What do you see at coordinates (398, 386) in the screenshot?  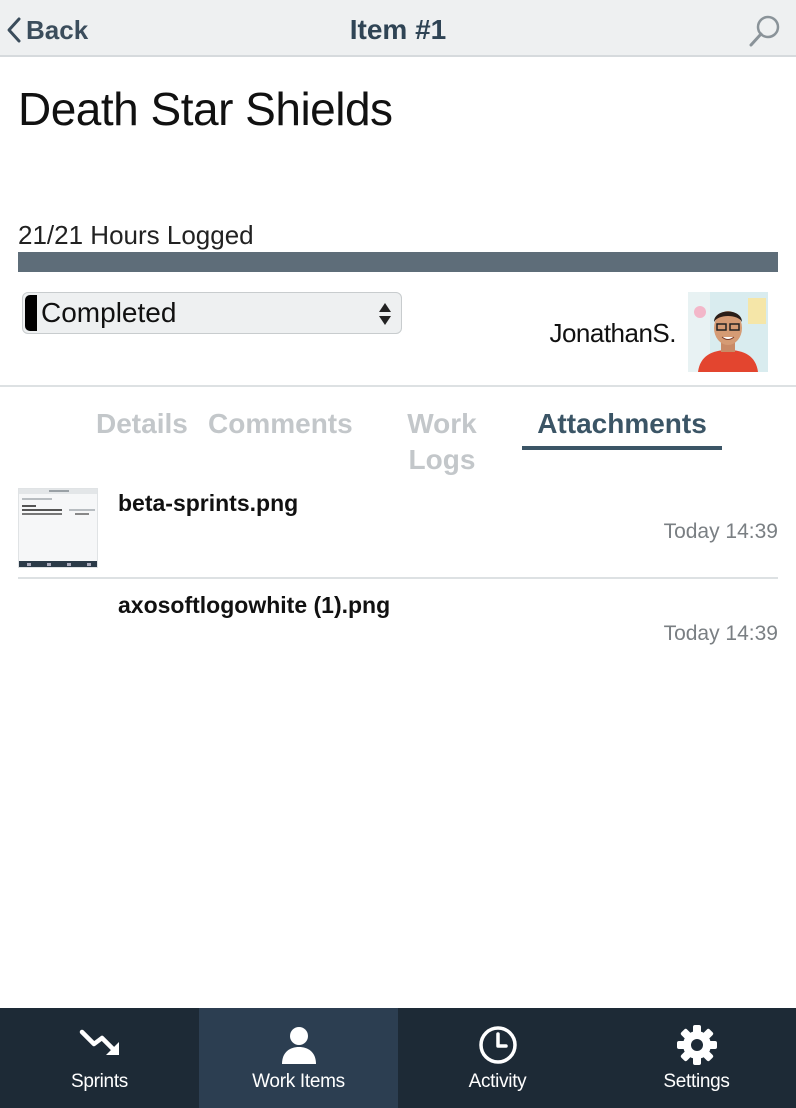 I see `section-divider` at bounding box center [398, 386].